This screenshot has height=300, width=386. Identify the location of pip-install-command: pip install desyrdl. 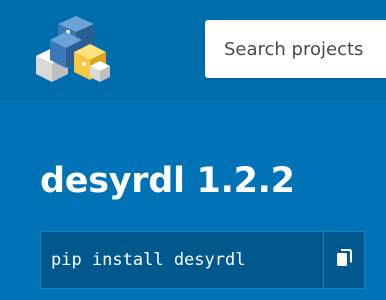
(186, 260).